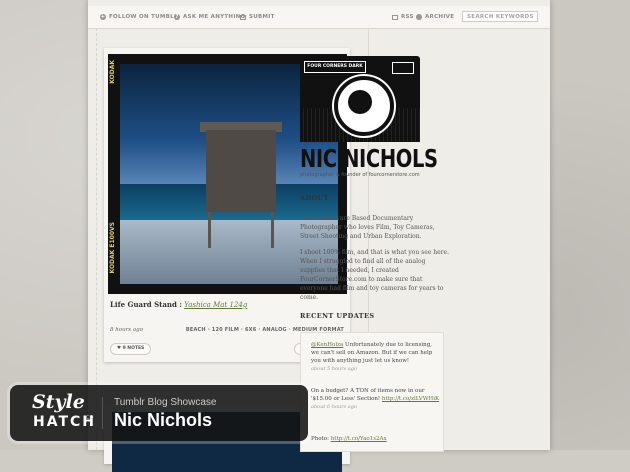 Image resolution: width=630 pixels, height=472 pixels. Describe the element at coordinates (419, 17) in the screenshot. I see `clock-icon` at that location.